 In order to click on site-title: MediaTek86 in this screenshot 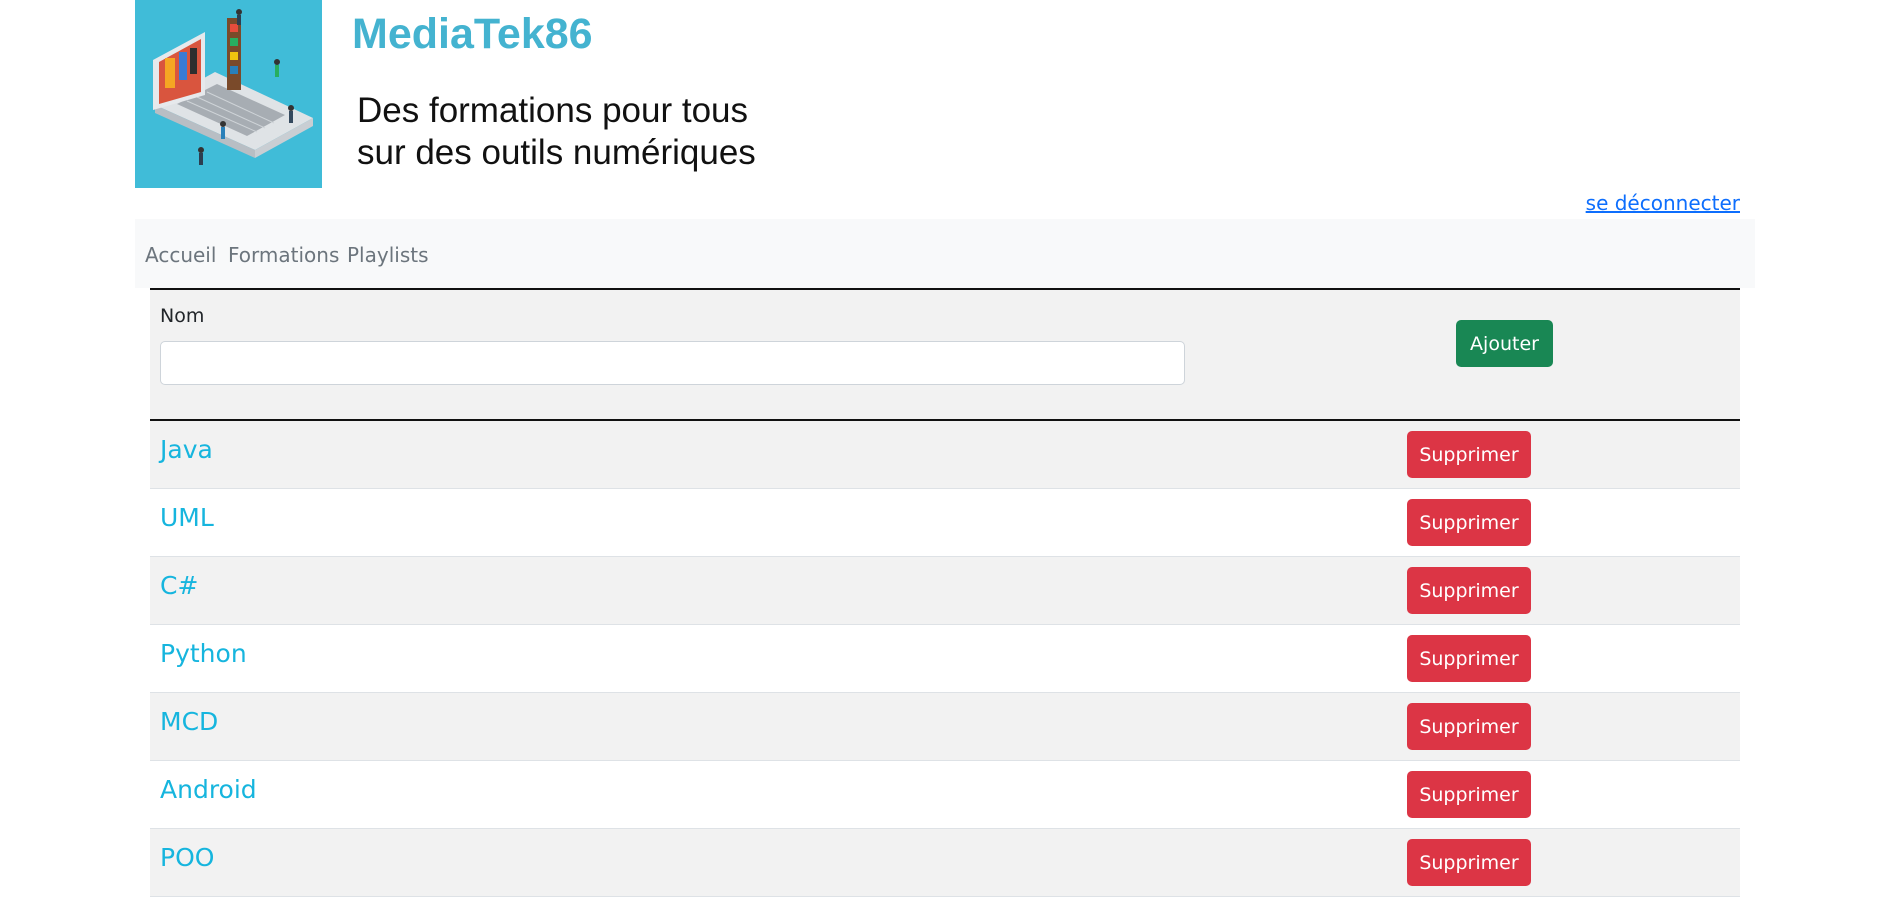, I will do `click(472, 34)`.